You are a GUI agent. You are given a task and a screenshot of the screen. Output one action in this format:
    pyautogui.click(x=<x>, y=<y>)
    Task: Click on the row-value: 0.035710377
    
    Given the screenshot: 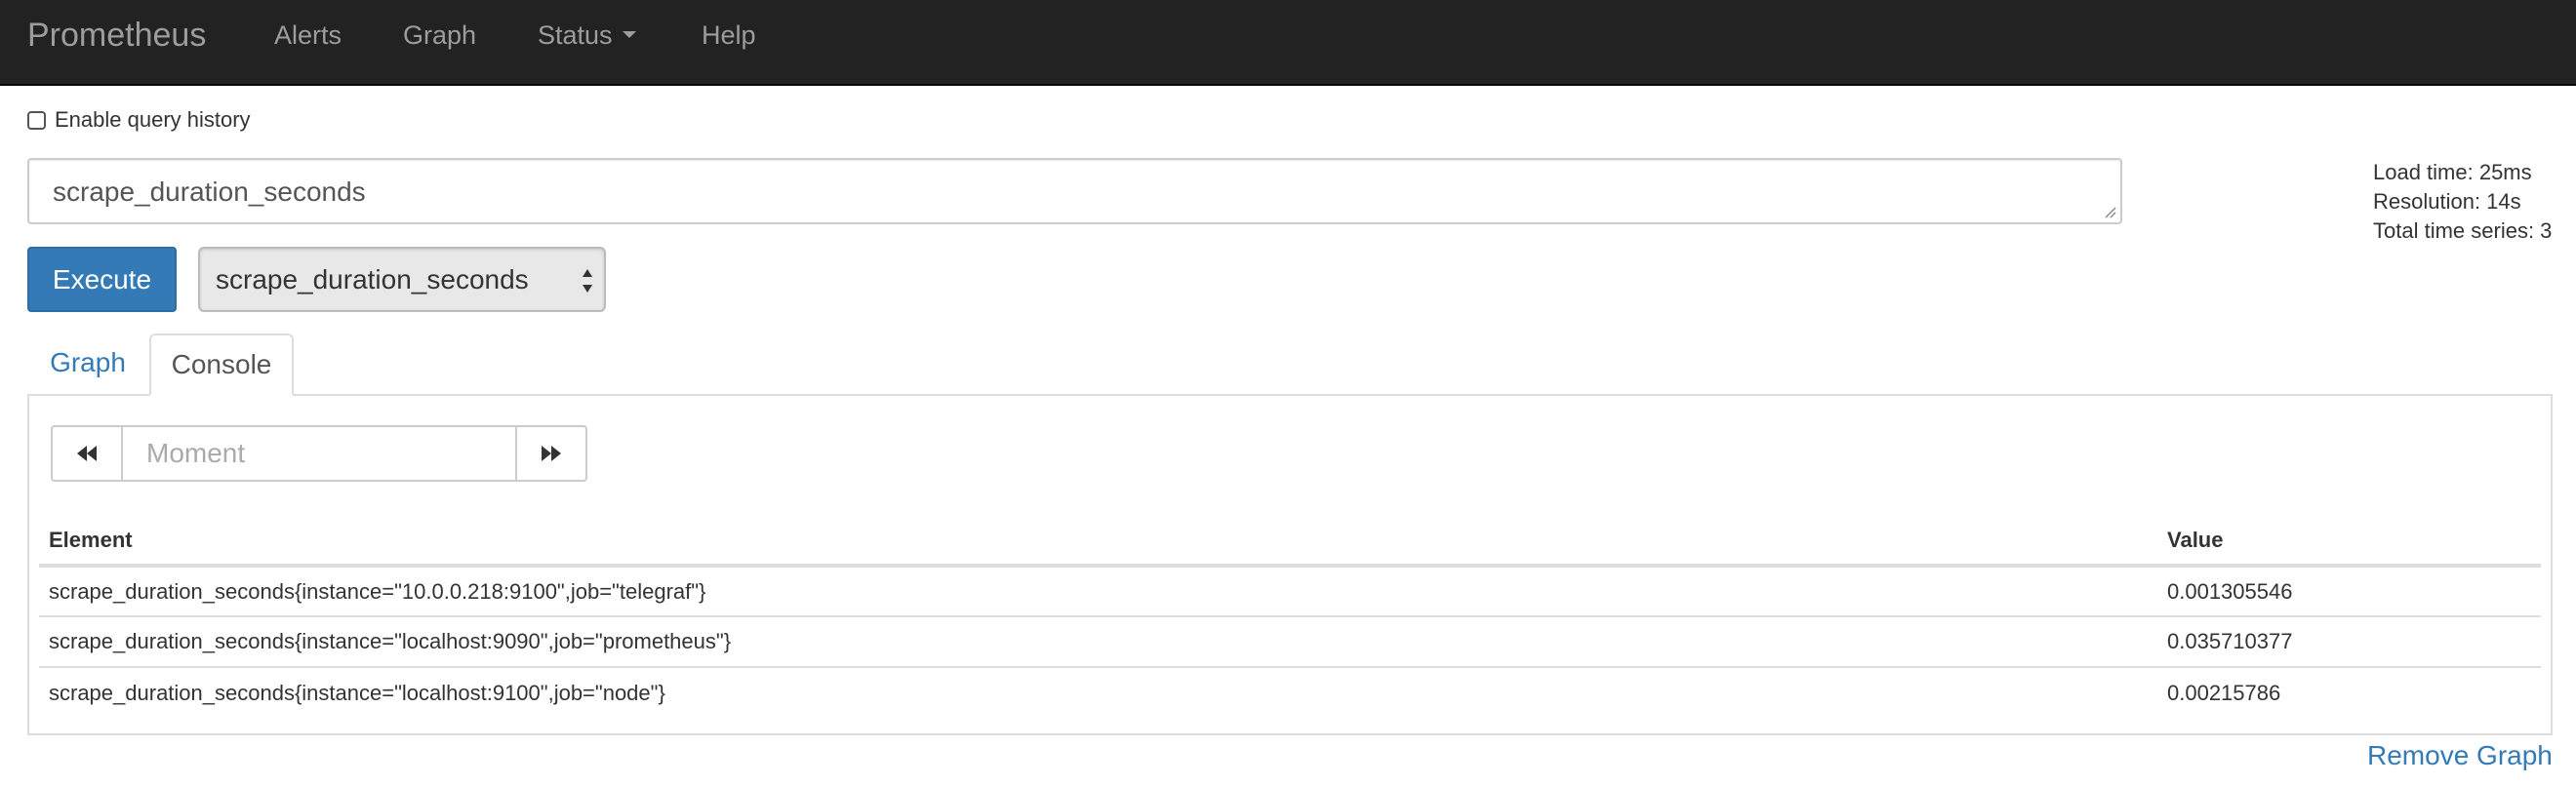 What is the action you would take?
    pyautogui.click(x=2349, y=642)
    